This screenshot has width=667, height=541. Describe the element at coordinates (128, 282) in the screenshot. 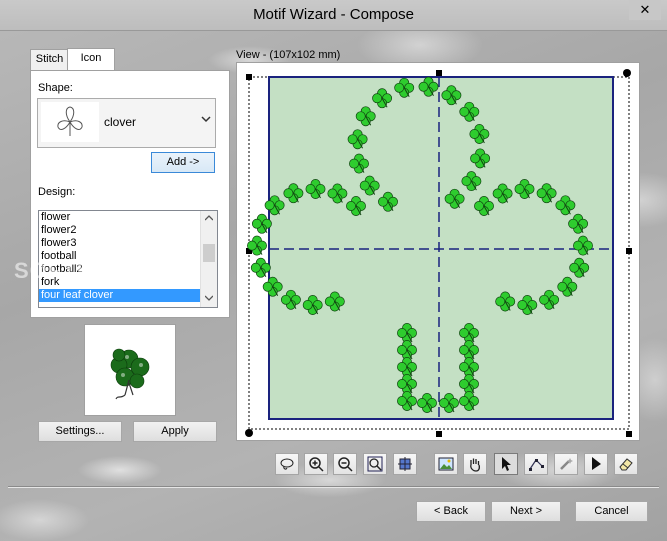

I see `list-item: fork` at that location.